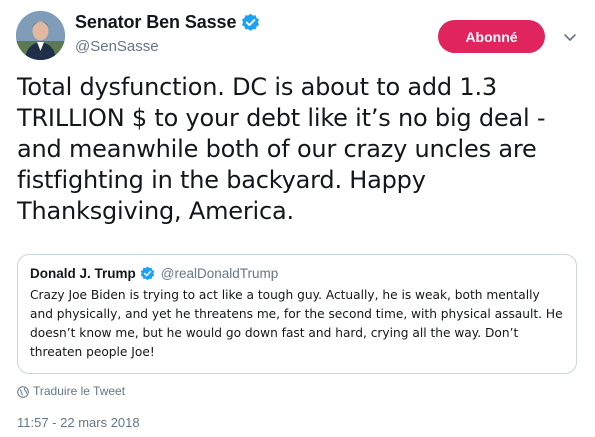 The height and width of the screenshot is (437, 595). Describe the element at coordinates (79, 391) in the screenshot. I see `translate-label: Traduire le Tweet` at that location.